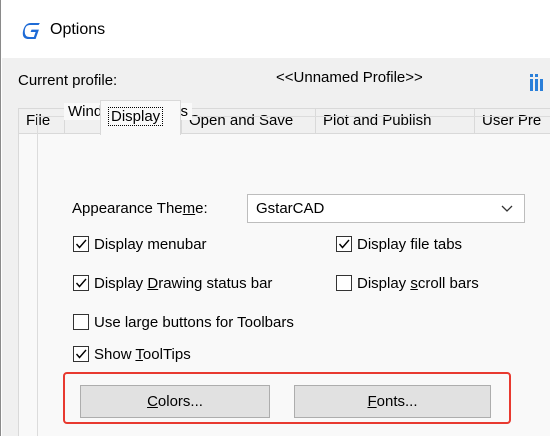 The image size is (550, 436). Describe the element at coordinates (539, 80) in the screenshot. I see `profile-drawing-icon` at that location.